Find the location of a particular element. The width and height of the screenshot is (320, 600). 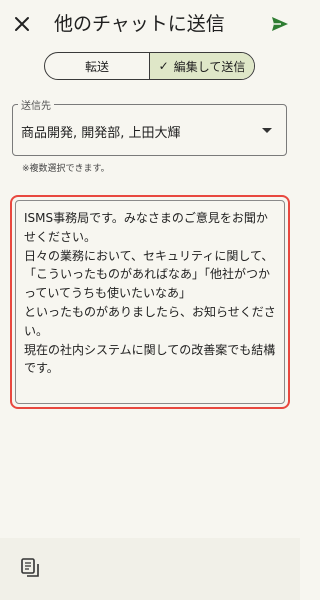

close-button is located at coordinates (22, 24).